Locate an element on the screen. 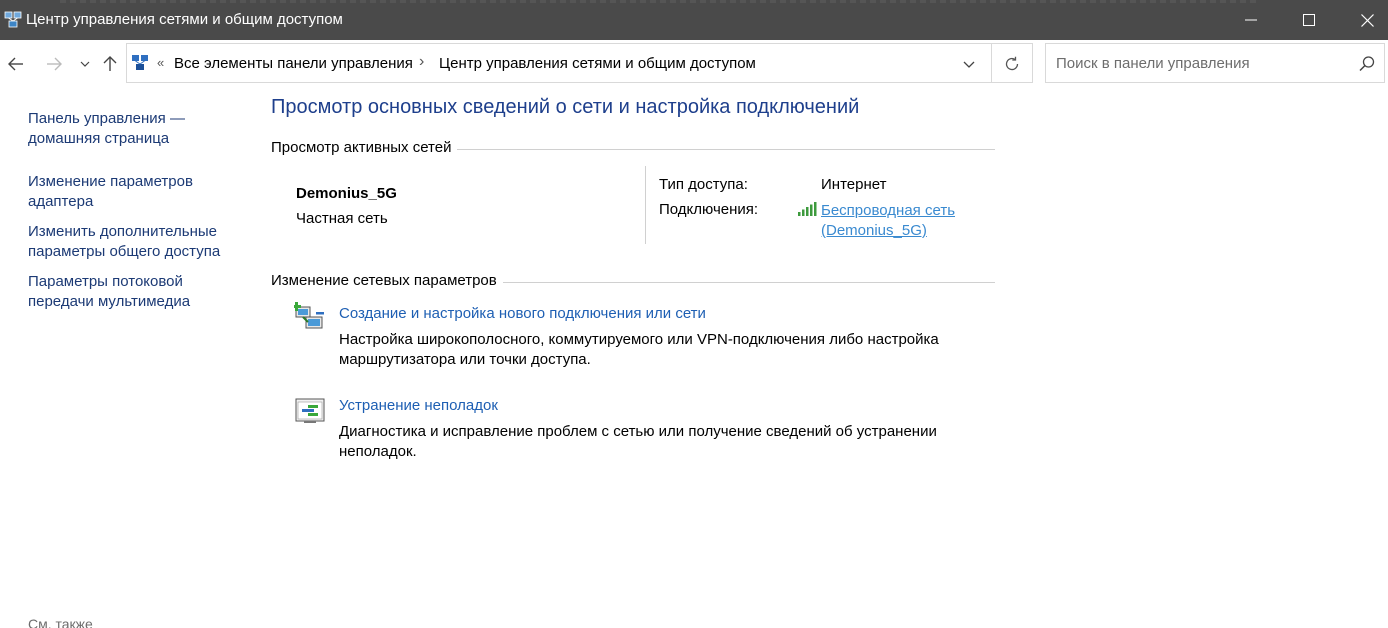  up-button is located at coordinates (110, 64).